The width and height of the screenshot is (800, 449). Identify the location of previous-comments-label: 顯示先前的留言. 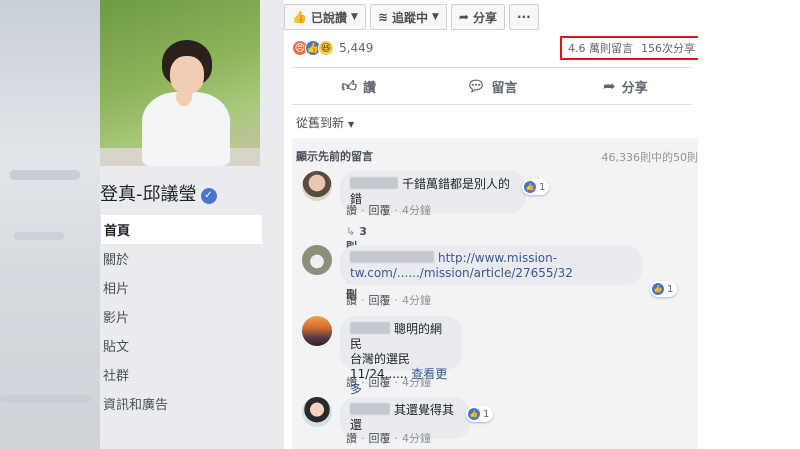
(334, 156).